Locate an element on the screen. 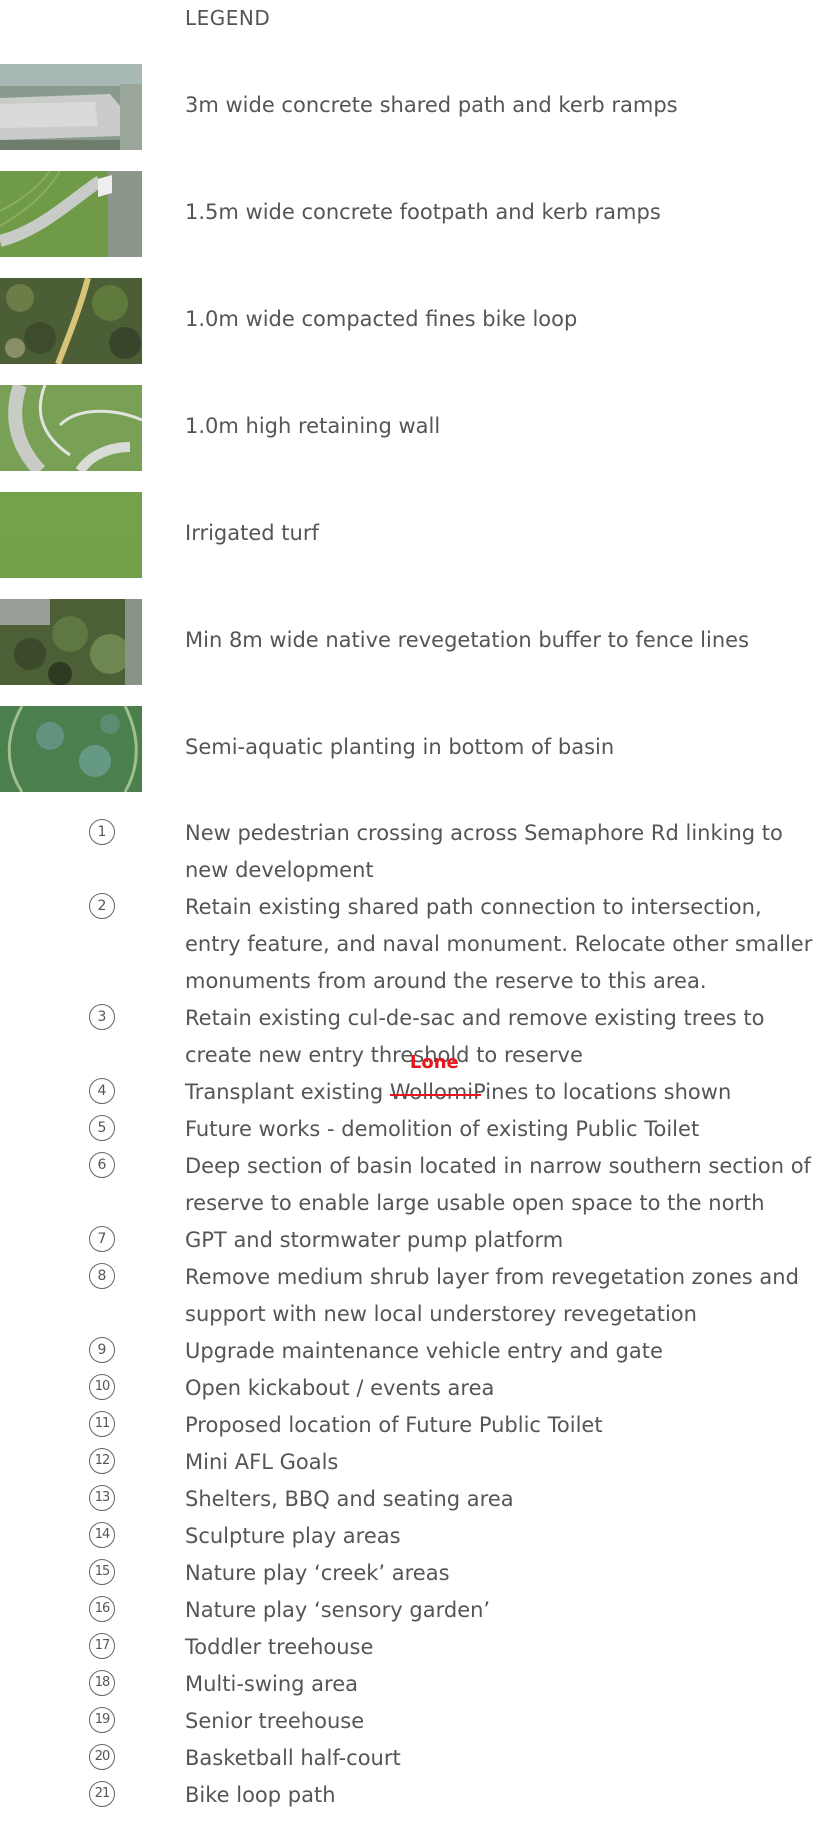 The image size is (820, 1825). circled-number: 6 is located at coordinates (102, 1165).